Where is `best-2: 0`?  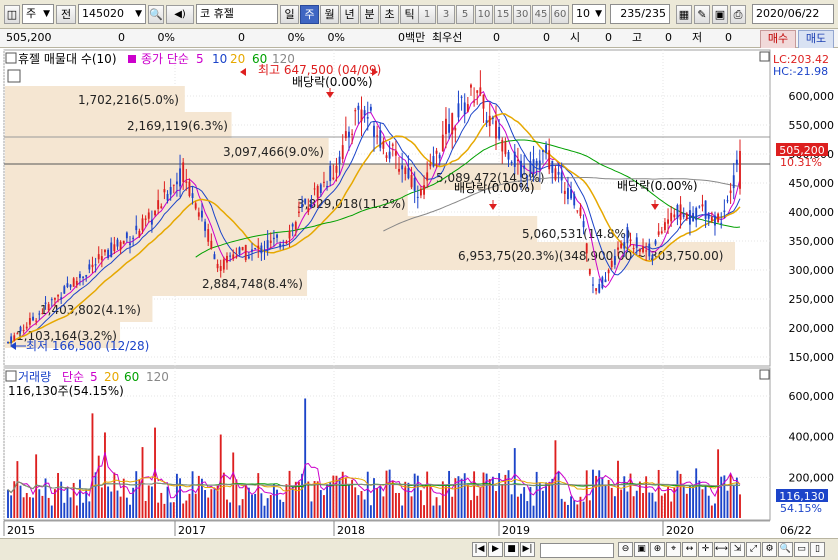 best-2: 0 is located at coordinates (546, 37).